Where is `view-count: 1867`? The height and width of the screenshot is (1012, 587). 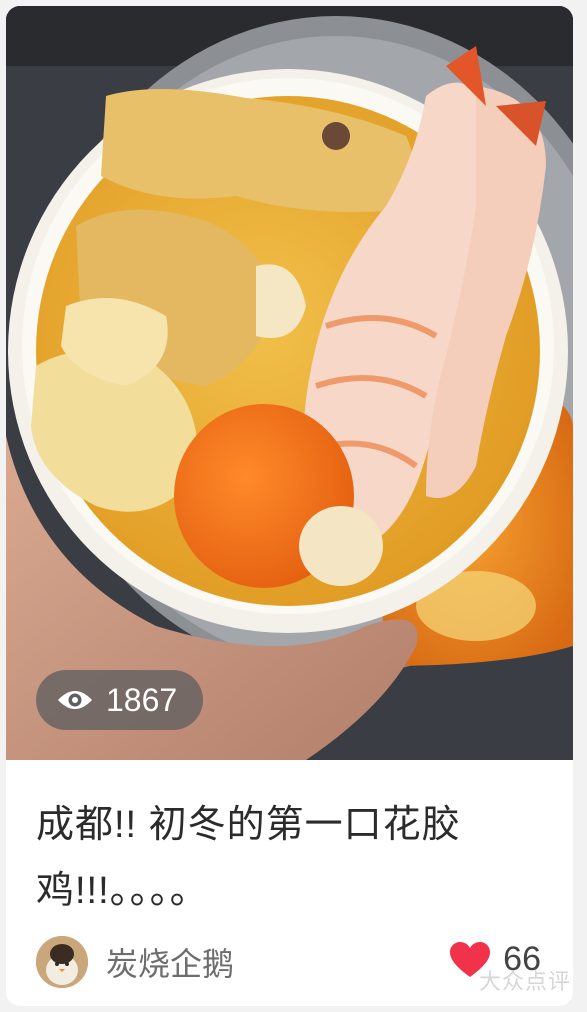
view-count: 1867 is located at coordinates (142, 699).